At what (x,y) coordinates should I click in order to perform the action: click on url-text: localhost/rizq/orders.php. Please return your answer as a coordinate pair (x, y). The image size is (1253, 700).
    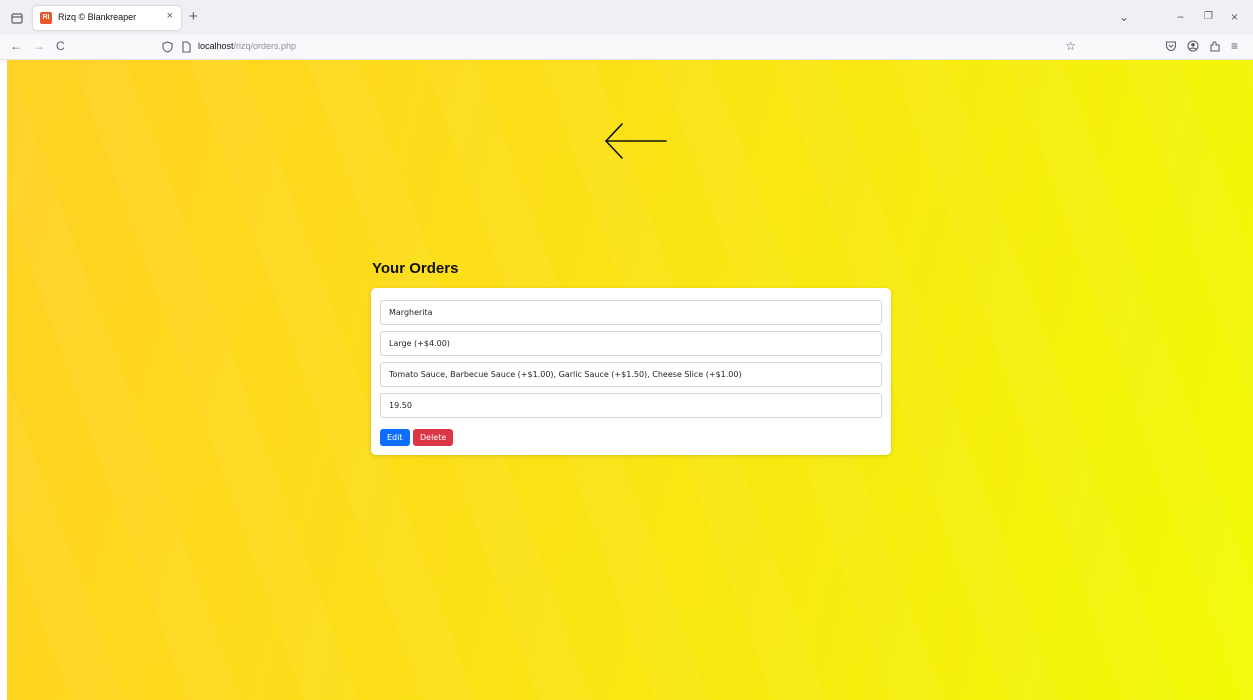
    Looking at the image, I should click on (247, 46).